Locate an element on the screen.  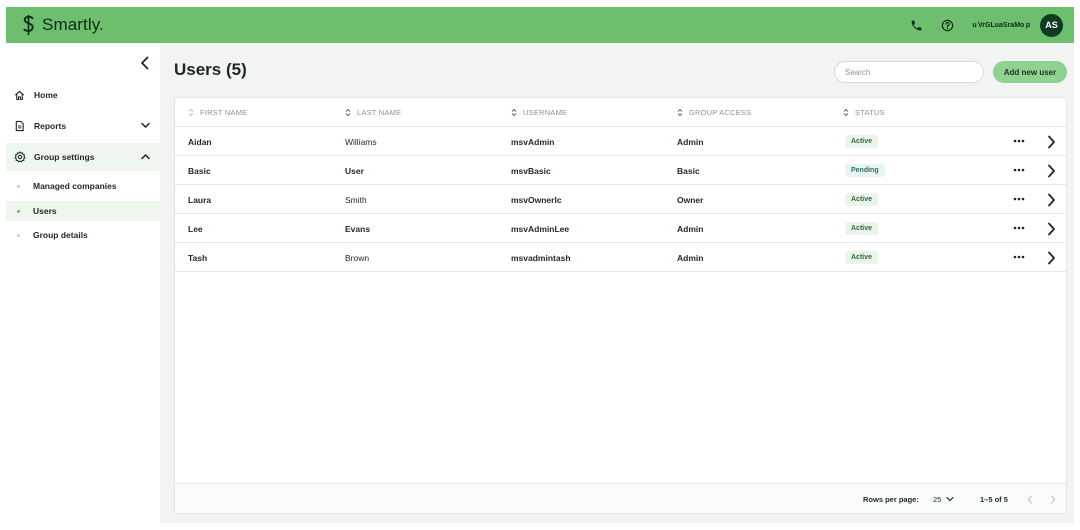
rows-per-page-select: 25 is located at coordinates (943, 499).